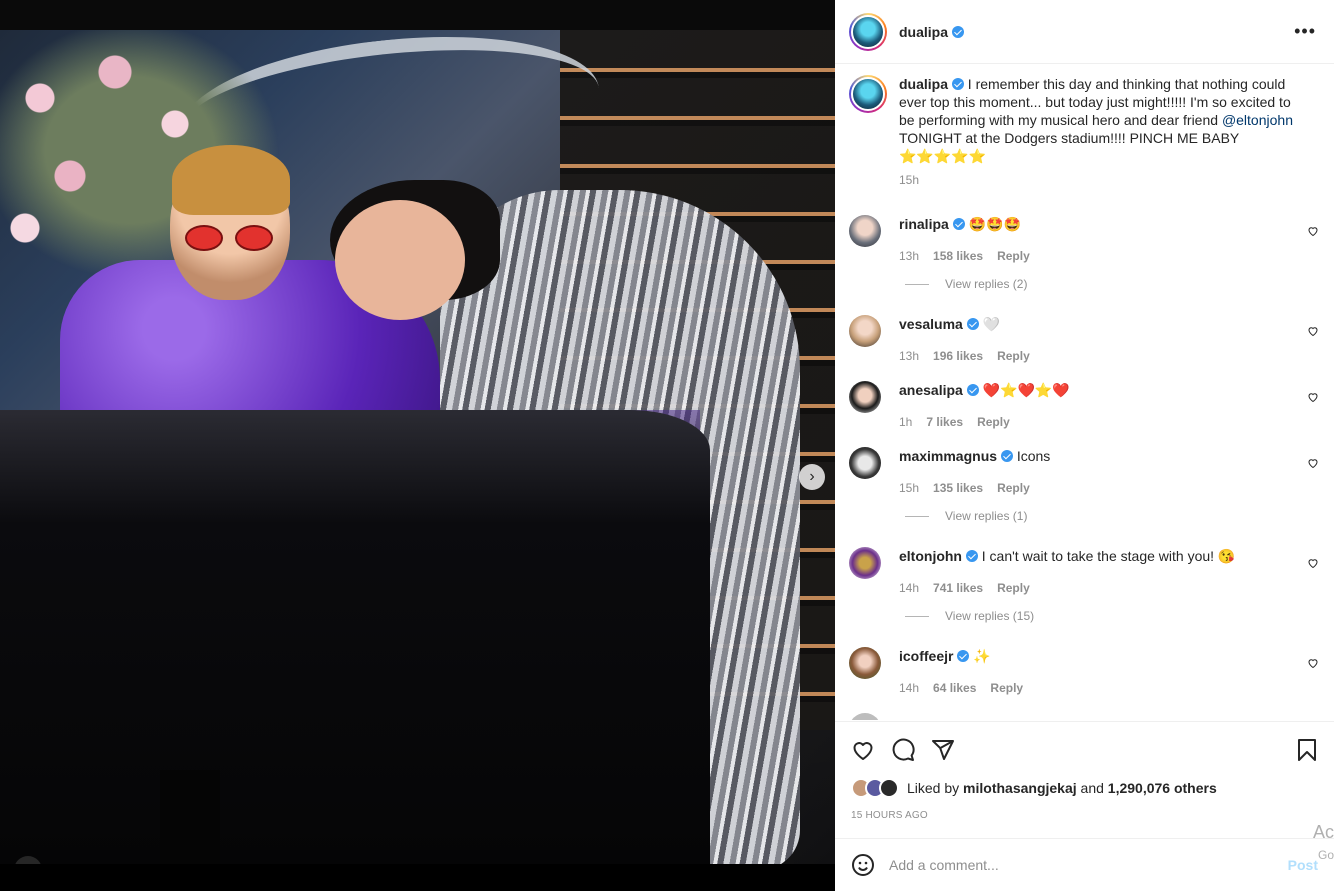  What do you see at coordinates (1307, 750) in the screenshot?
I see `save-bookmark-icon` at bounding box center [1307, 750].